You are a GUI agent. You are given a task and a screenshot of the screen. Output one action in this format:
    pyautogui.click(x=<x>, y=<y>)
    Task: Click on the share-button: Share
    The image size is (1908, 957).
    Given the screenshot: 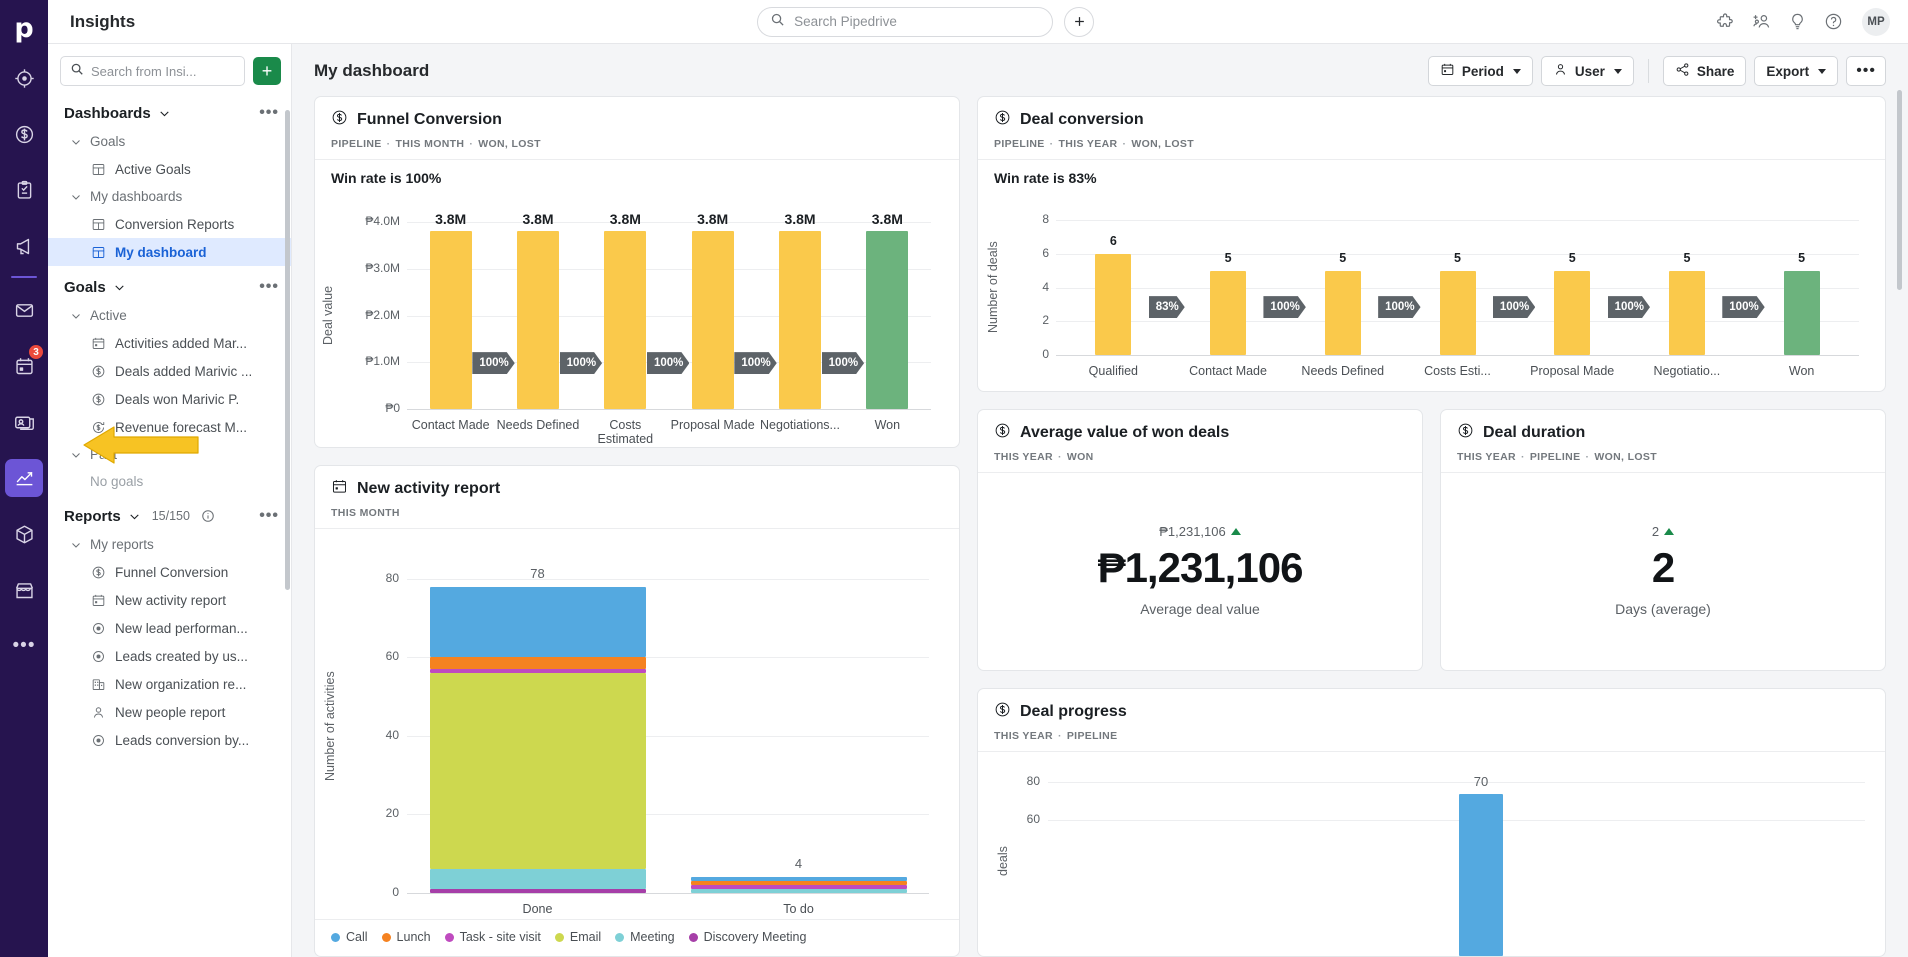 What is the action you would take?
    pyautogui.click(x=1704, y=71)
    